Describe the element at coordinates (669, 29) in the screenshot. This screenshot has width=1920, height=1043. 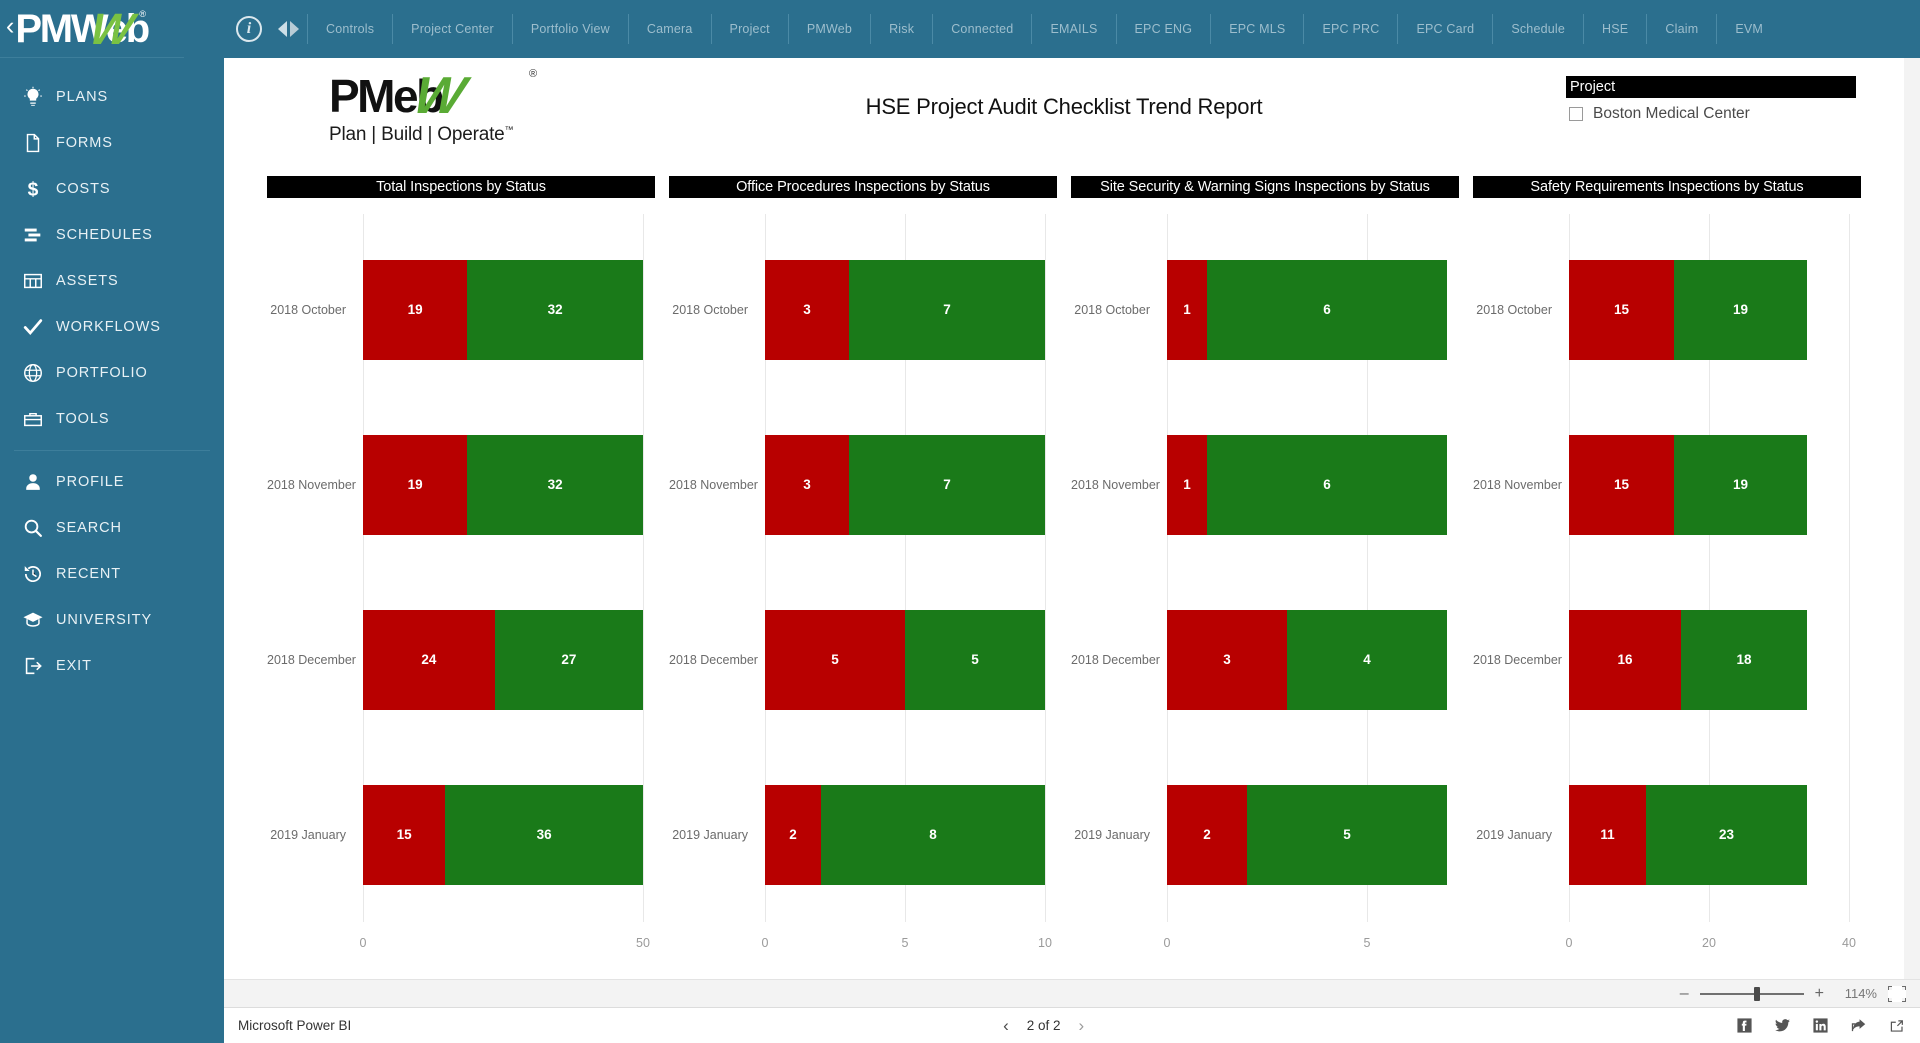
I see `tab-camera: Camera` at that location.